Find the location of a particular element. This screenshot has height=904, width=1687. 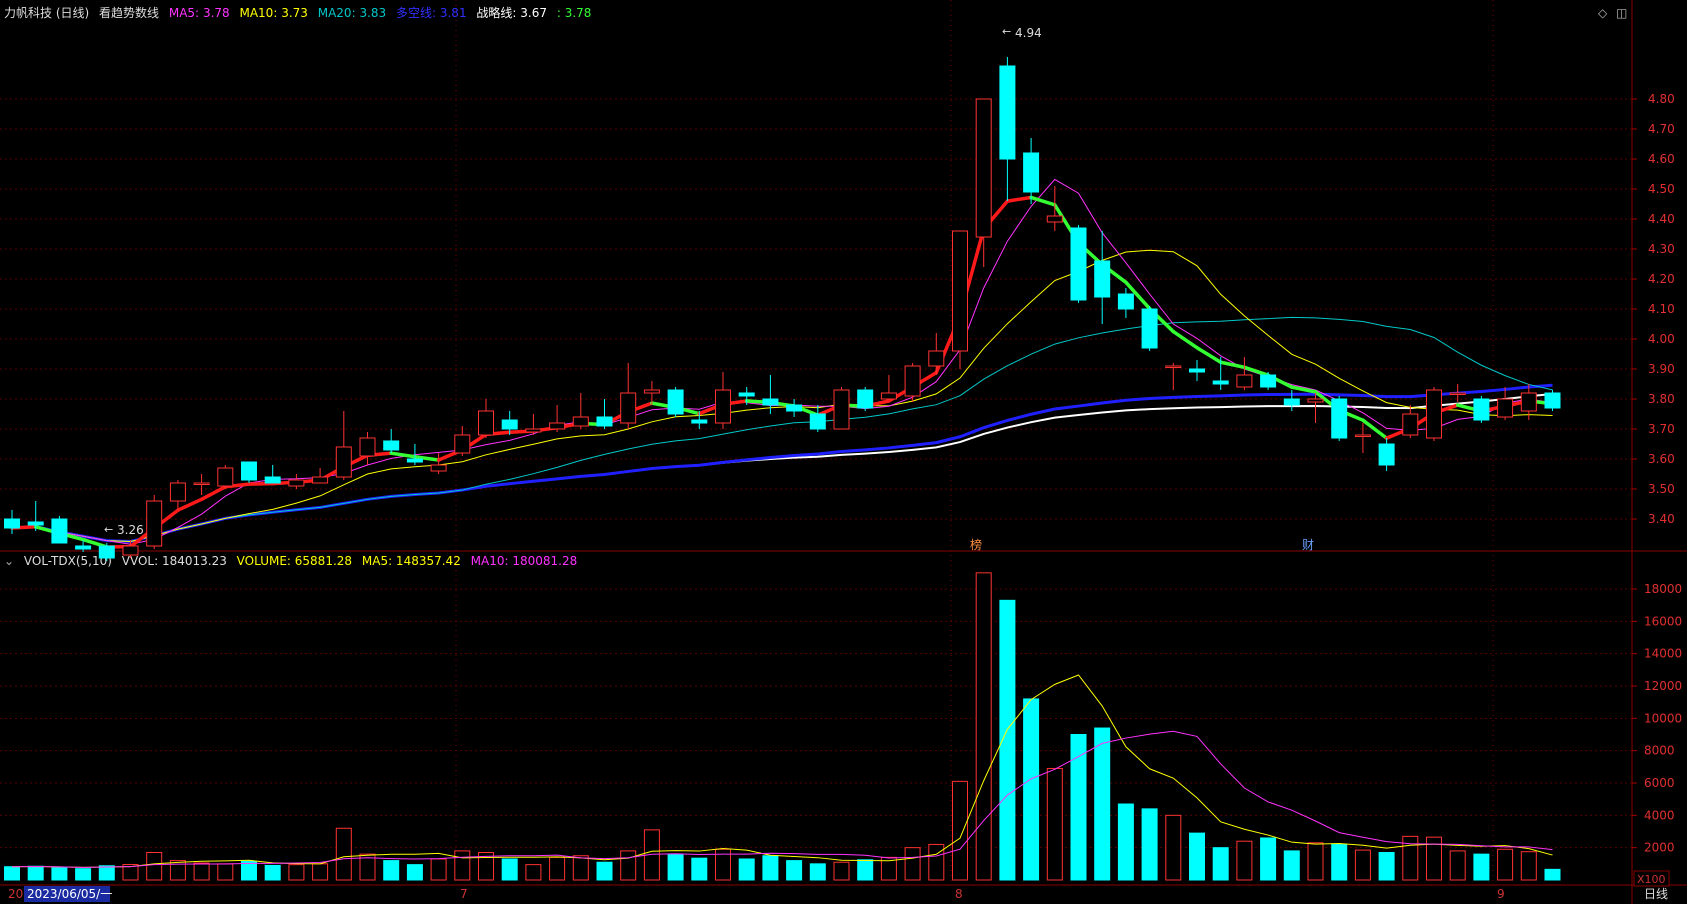

month-9-label: 9 is located at coordinates (1501, 894).